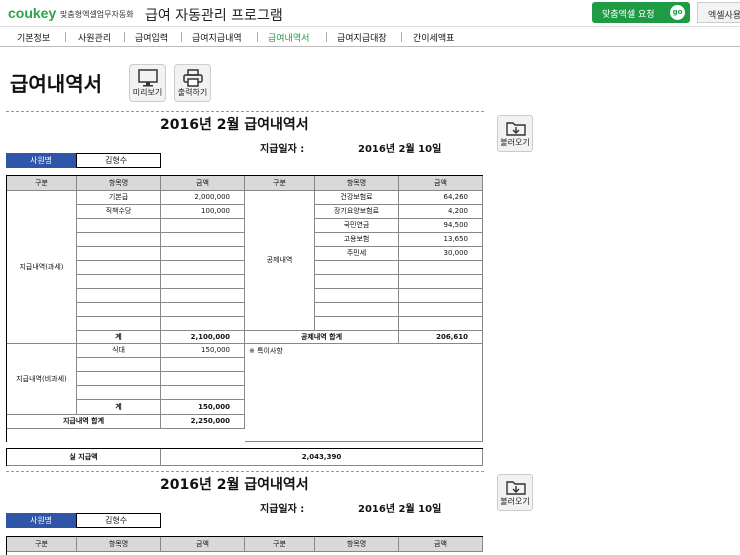 The height and width of the screenshot is (555, 740). I want to click on table-cell: 국민연금, so click(357, 226).